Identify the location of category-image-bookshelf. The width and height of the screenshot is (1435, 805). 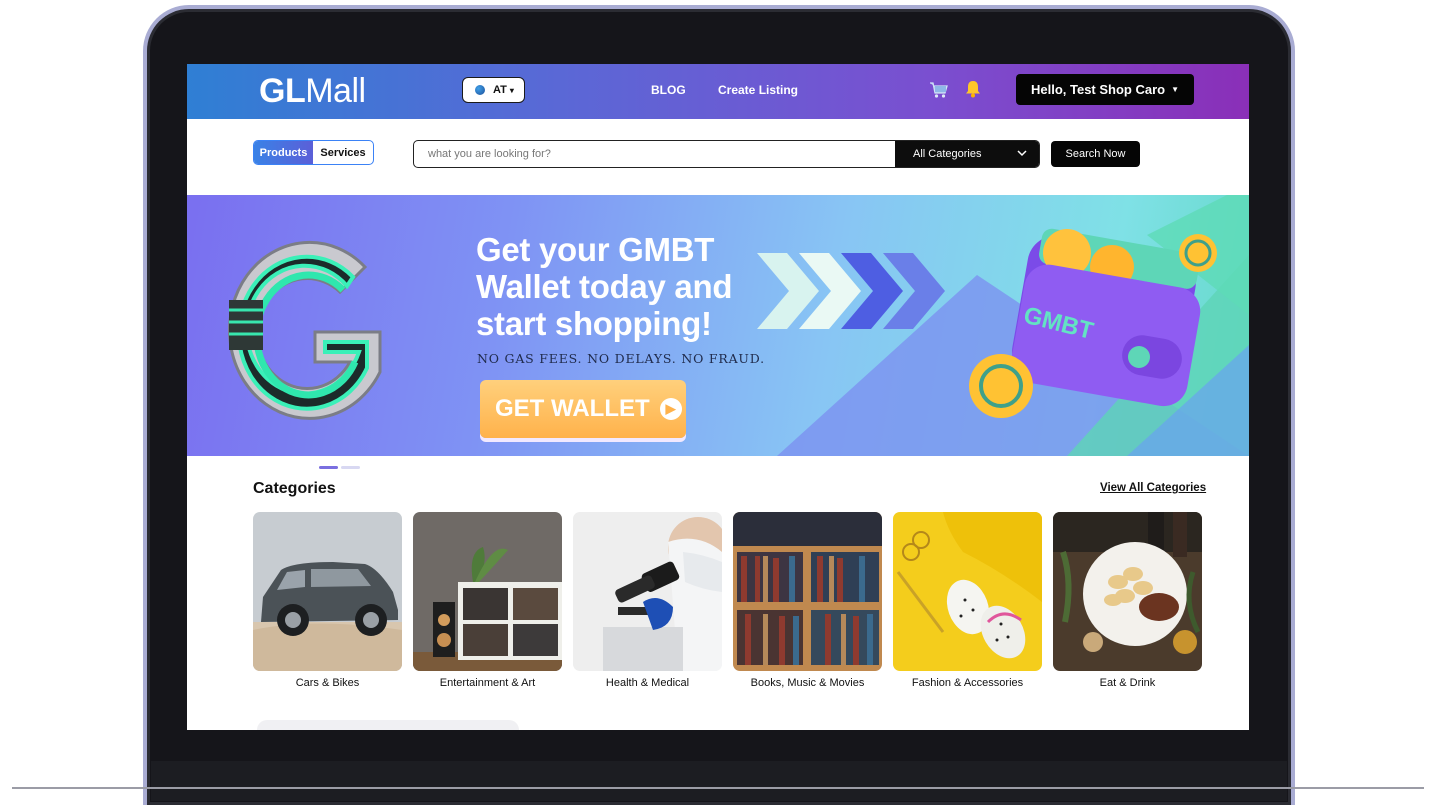
(807, 591).